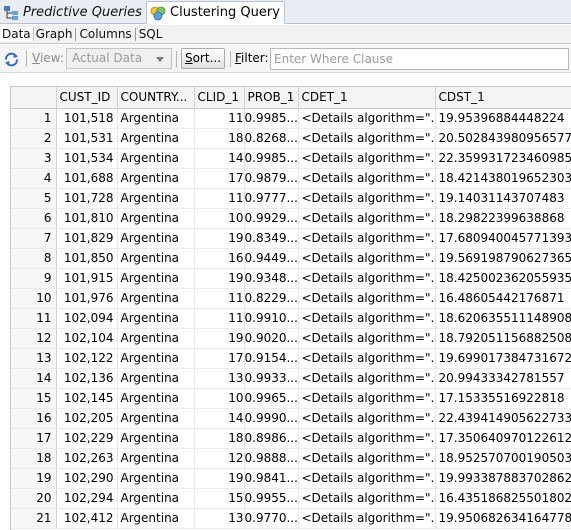 This screenshot has height=530, width=571. Describe the element at coordinates (151, 34) in the screenshot. I see `tab-sql: SQL` at that location.